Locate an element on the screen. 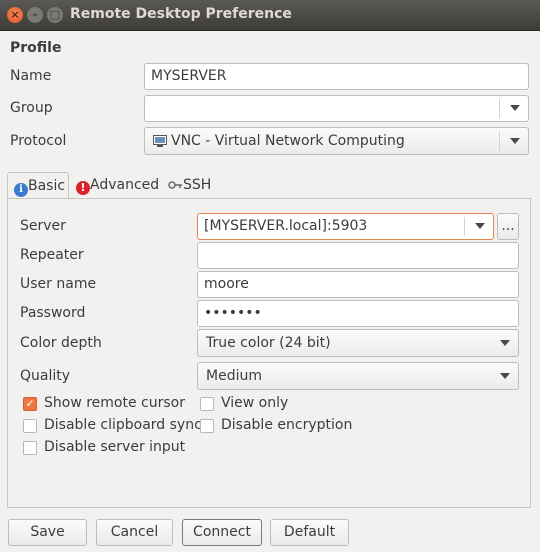 This screenshot has height=552, width=540. server-combo: [MYSERVER.local]:5903 is located at coordinates (345, 226).